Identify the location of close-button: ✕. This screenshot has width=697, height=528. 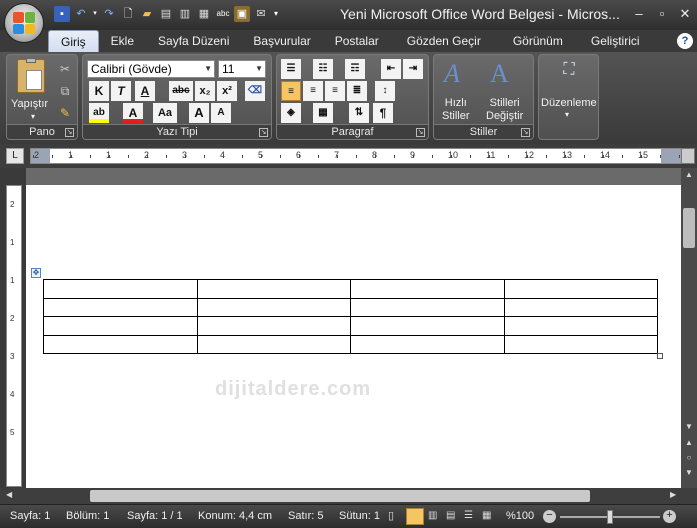
(685, 14).